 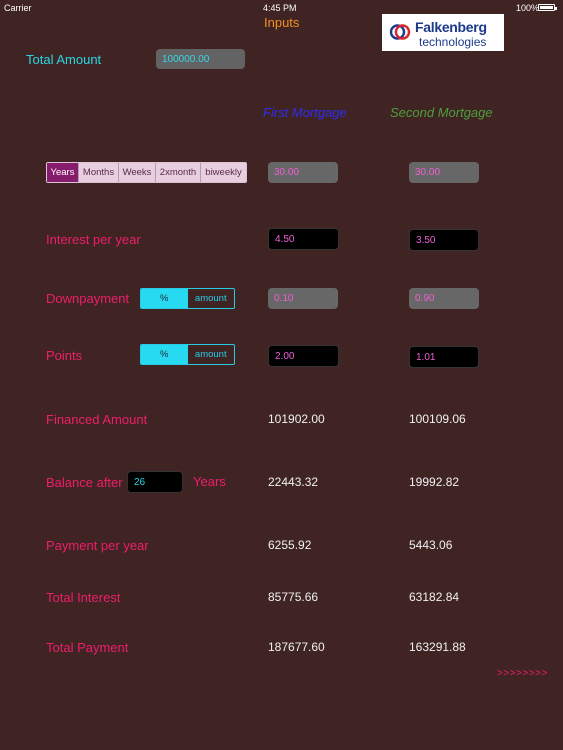 What do you see at coordinates (451, 27) in the screenshot?
I see `logo-text-1: Falkenberg` at bounding box center [451, 27].